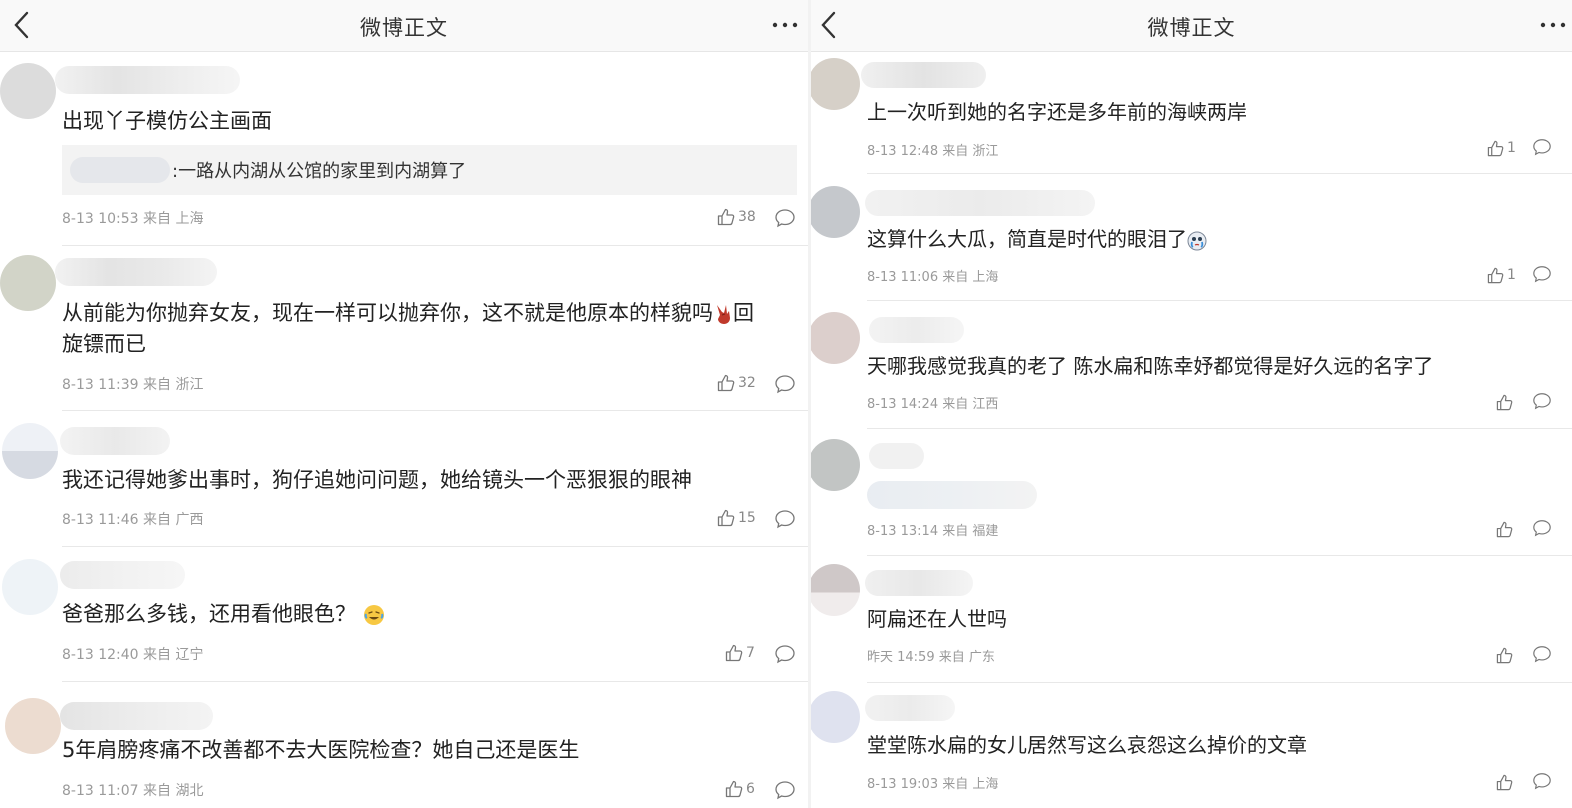 Image resolution: width=1572 pixels, height=808 pixels. What do you see at coordinates (100, 655) in the screenshot?
I see `comment-time: 8-13 12:40` at bounding box center [100, 655].